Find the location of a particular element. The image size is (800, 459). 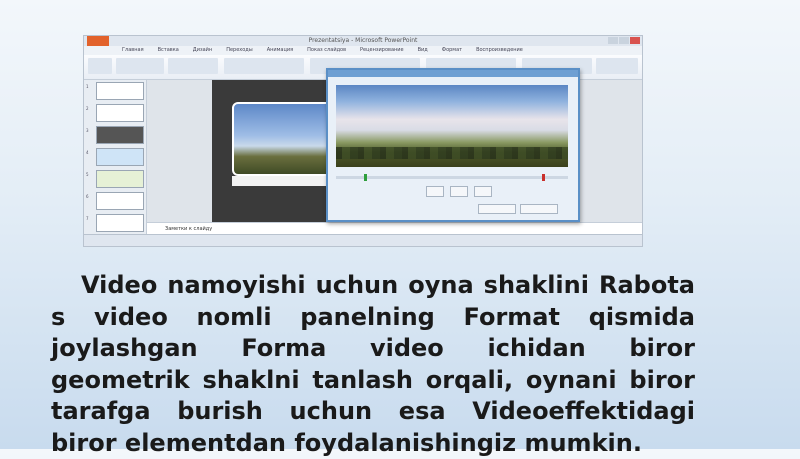

trim-controls is located at coordinates (452, 187).